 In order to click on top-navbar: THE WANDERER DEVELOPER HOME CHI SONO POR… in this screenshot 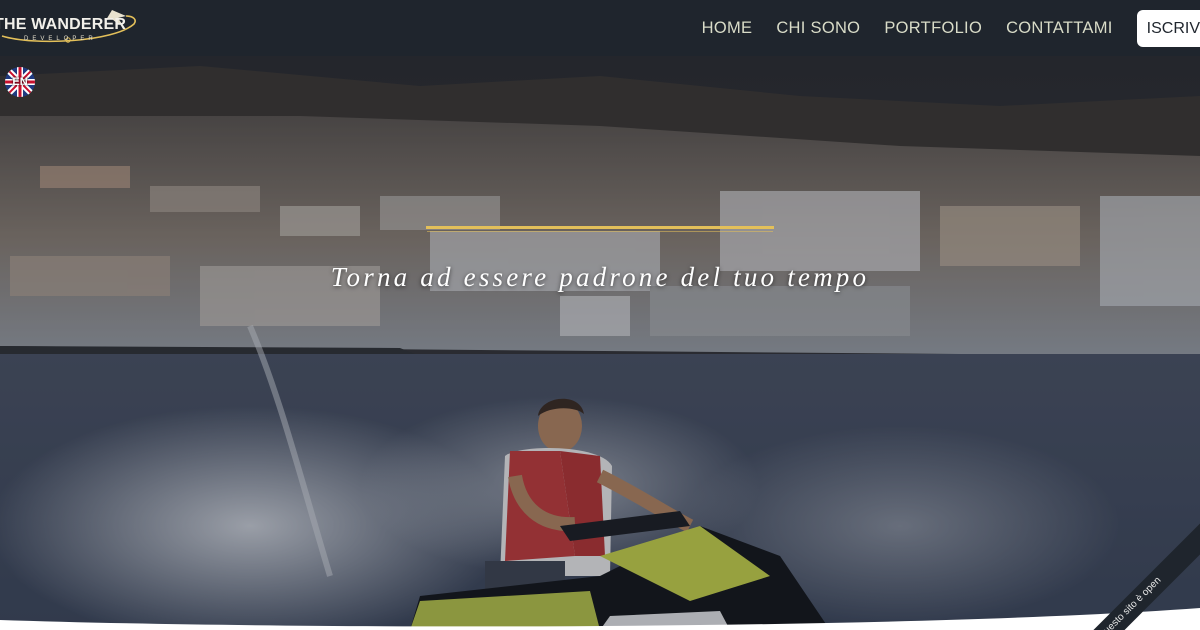, I will do `click(600, 28)`.